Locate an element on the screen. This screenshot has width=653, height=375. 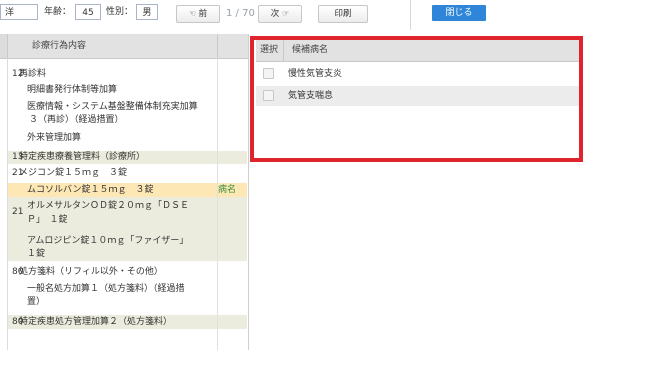
item-text: 外来管理加算 is located at coordinates (54, 138).